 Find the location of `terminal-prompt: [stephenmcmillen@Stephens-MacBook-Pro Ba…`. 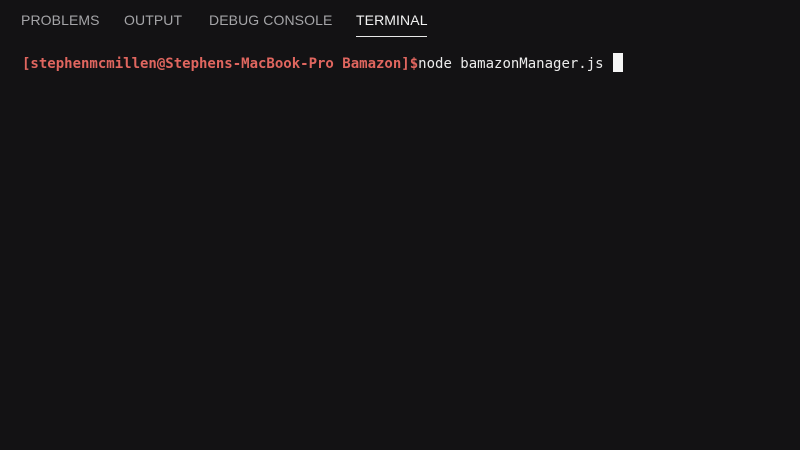

terminal-prompt: [stephenmcmillen@Stephens-MacBook-Pro Ba… is located at coordinates (220, 64).